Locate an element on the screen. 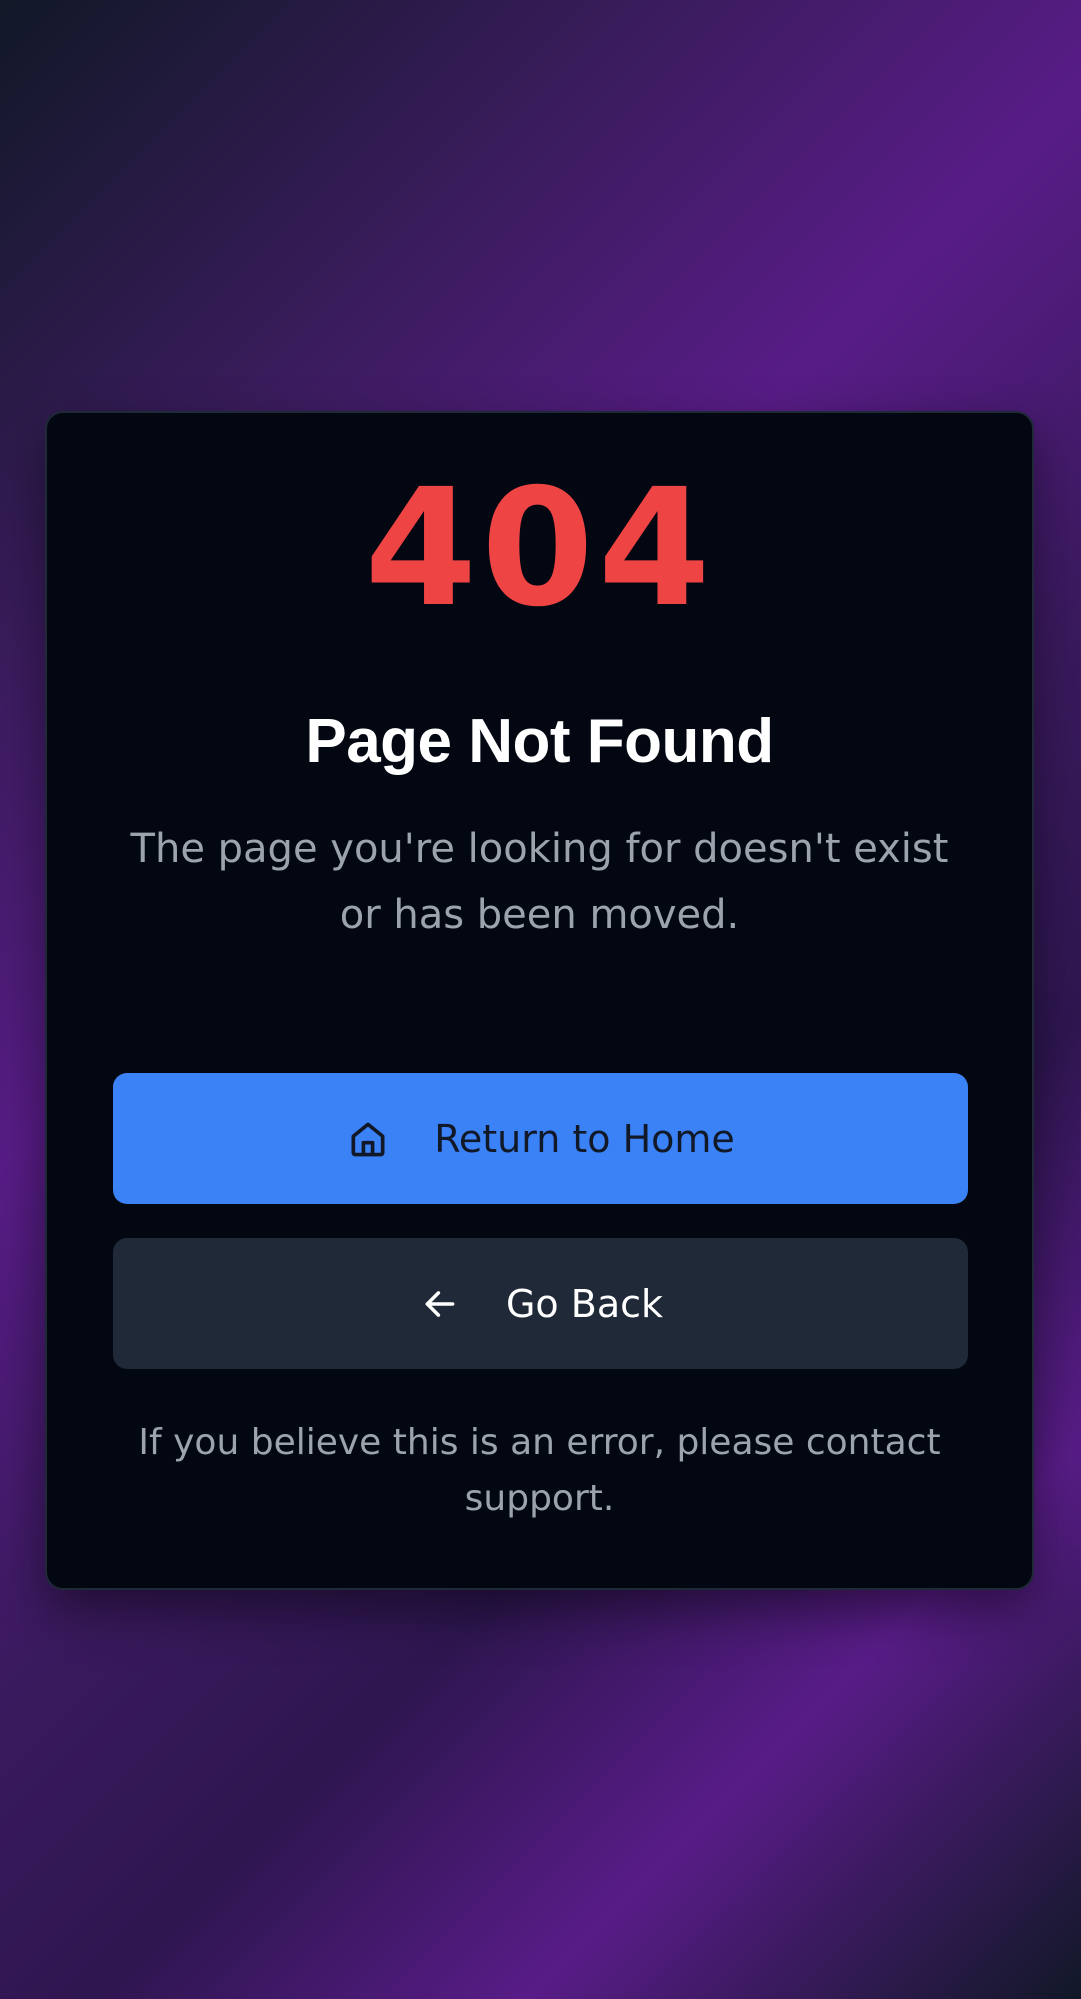  arrow-left-icon is located at coordinates (440, 1304).